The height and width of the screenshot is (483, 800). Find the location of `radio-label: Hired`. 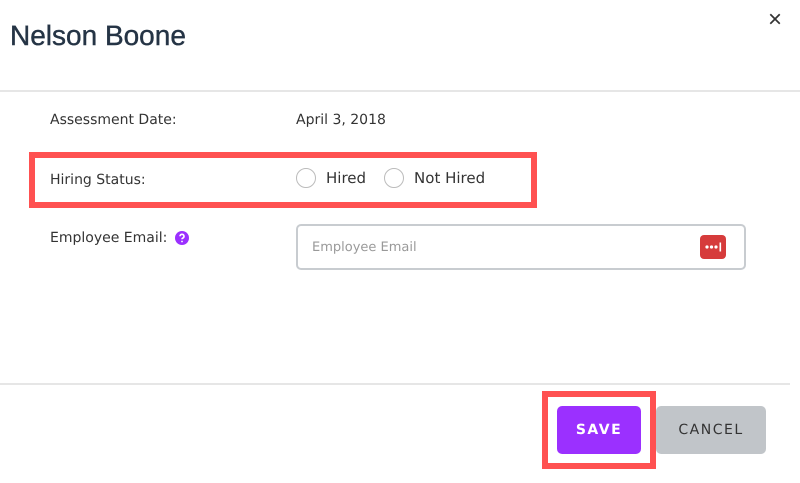

radio-label: Hired is located at coordinates (346, 178).